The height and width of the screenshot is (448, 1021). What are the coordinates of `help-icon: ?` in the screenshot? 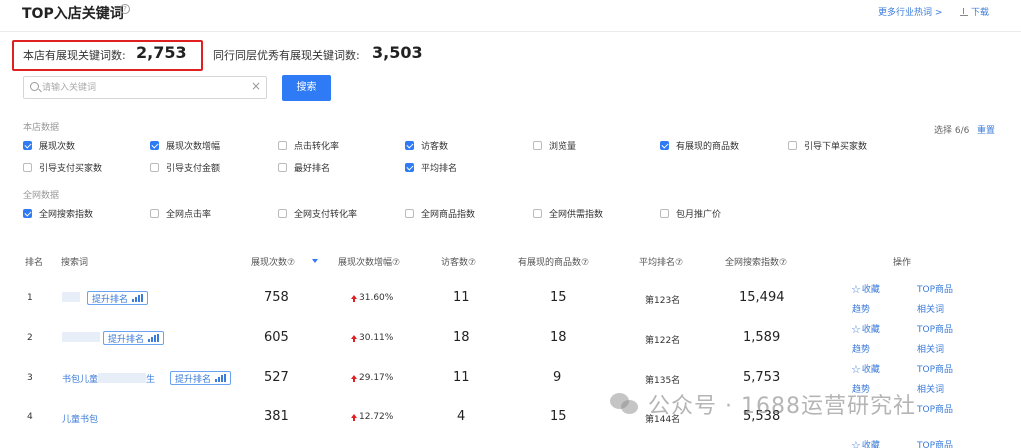 It's located at (125, 9).